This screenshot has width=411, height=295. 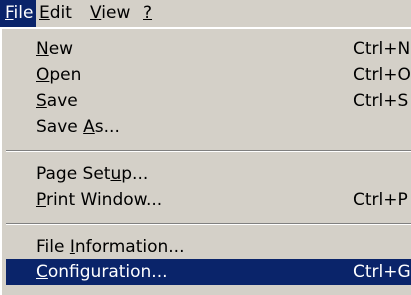 I want to click on menu-edit: Edit, so click(x=55, y=13).